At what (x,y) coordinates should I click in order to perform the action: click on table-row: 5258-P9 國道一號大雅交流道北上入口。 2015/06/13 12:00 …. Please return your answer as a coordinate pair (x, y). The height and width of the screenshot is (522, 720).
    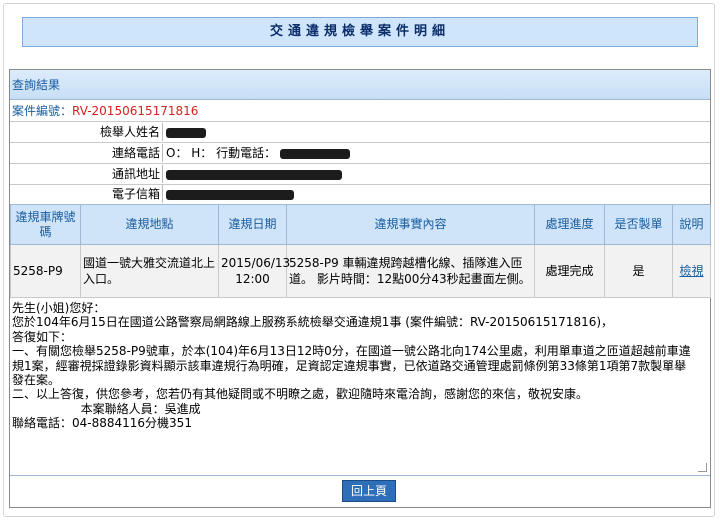
    Looking at the image, I should click on (360, 271).